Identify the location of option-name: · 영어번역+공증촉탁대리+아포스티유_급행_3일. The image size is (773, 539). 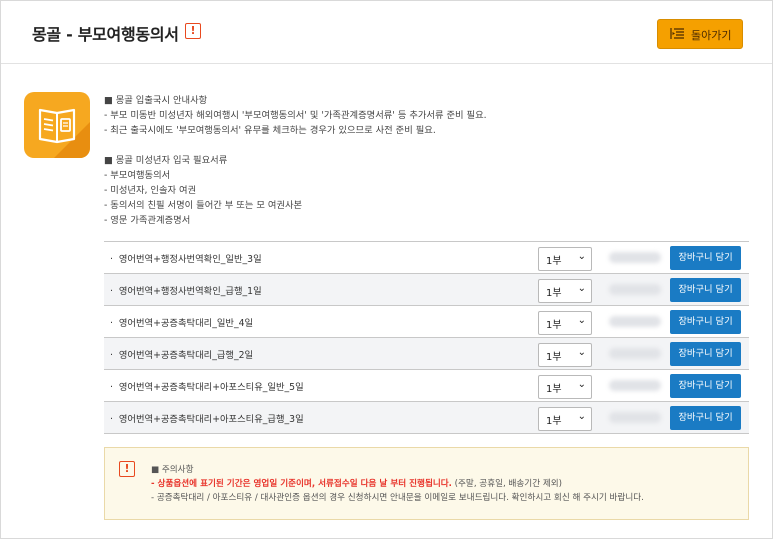
(207, 419).